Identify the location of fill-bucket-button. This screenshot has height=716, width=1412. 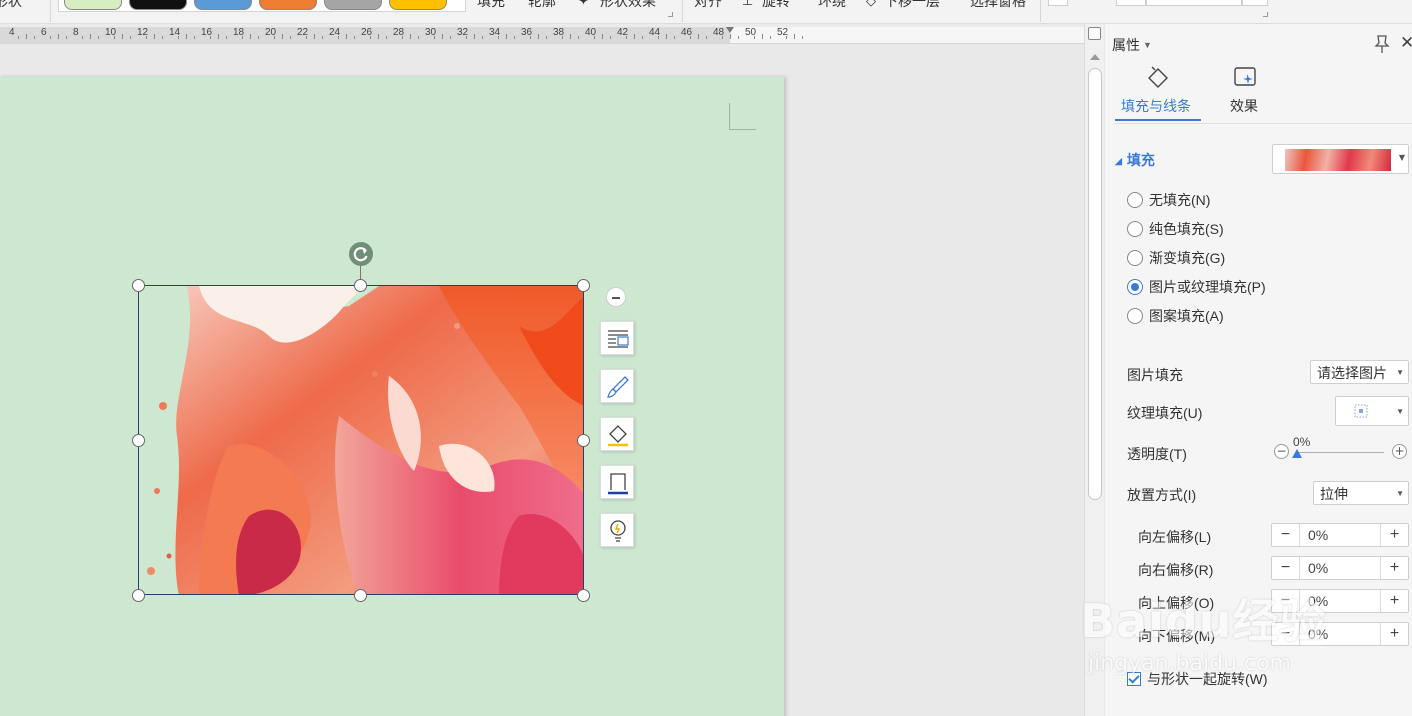
(617, 434).